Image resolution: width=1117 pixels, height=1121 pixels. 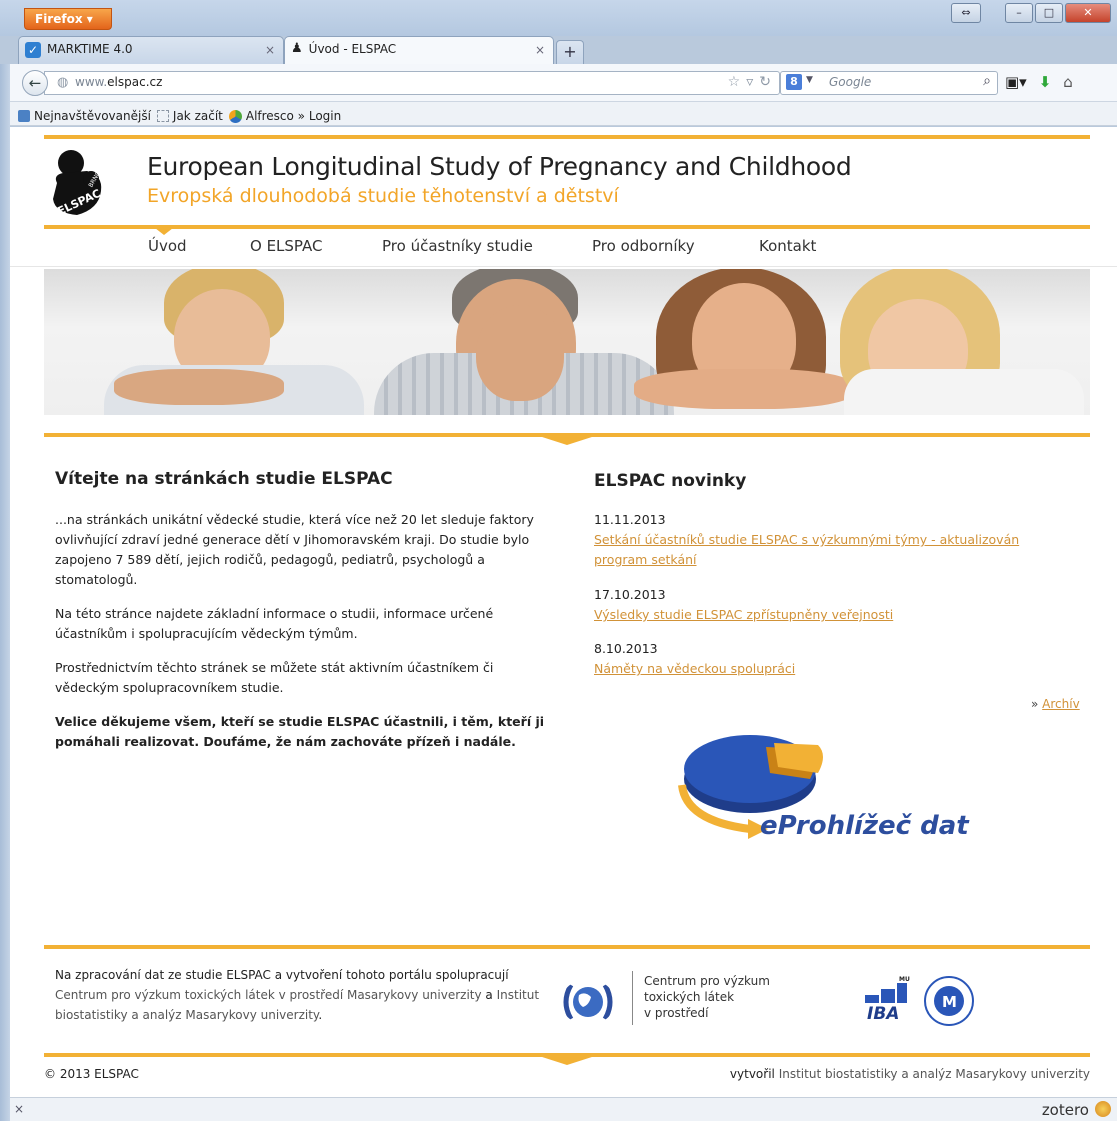 I want to click on tab-label: Úvod - ELSPAC, so click(x=352, y=49).